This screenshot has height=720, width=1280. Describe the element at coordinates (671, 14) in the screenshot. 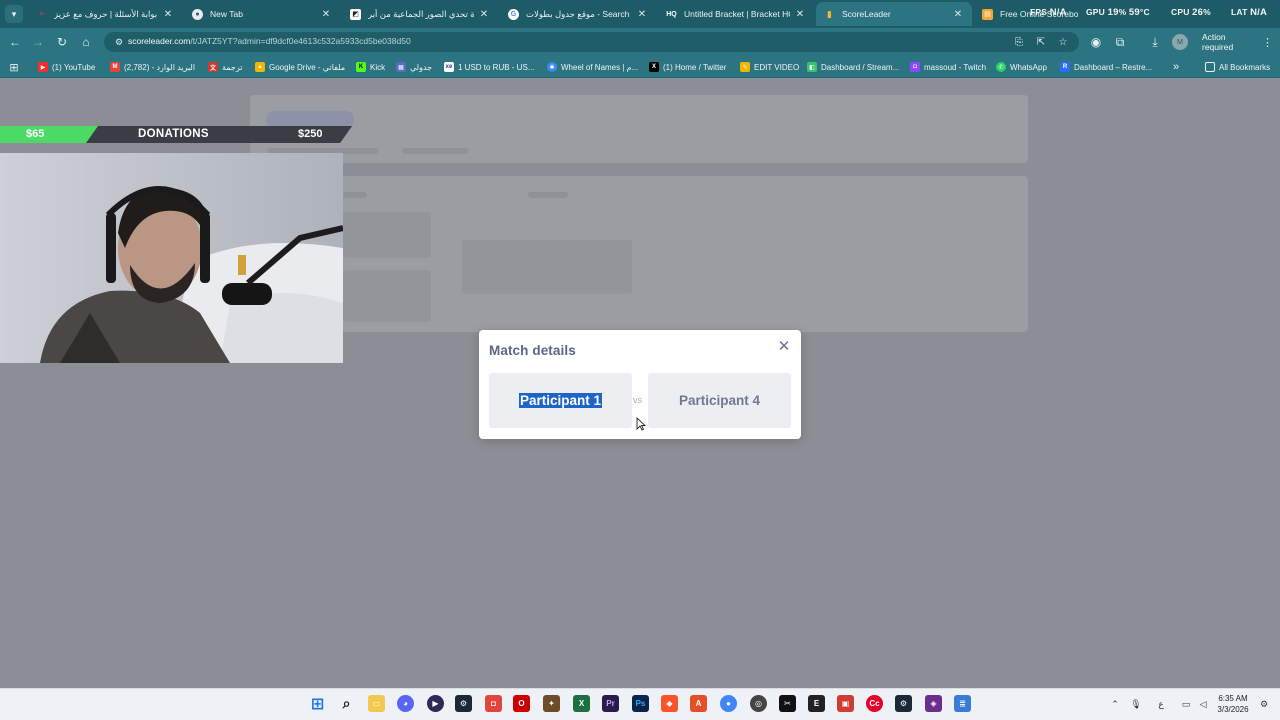

I see `hq-icon: HQ` at that location.